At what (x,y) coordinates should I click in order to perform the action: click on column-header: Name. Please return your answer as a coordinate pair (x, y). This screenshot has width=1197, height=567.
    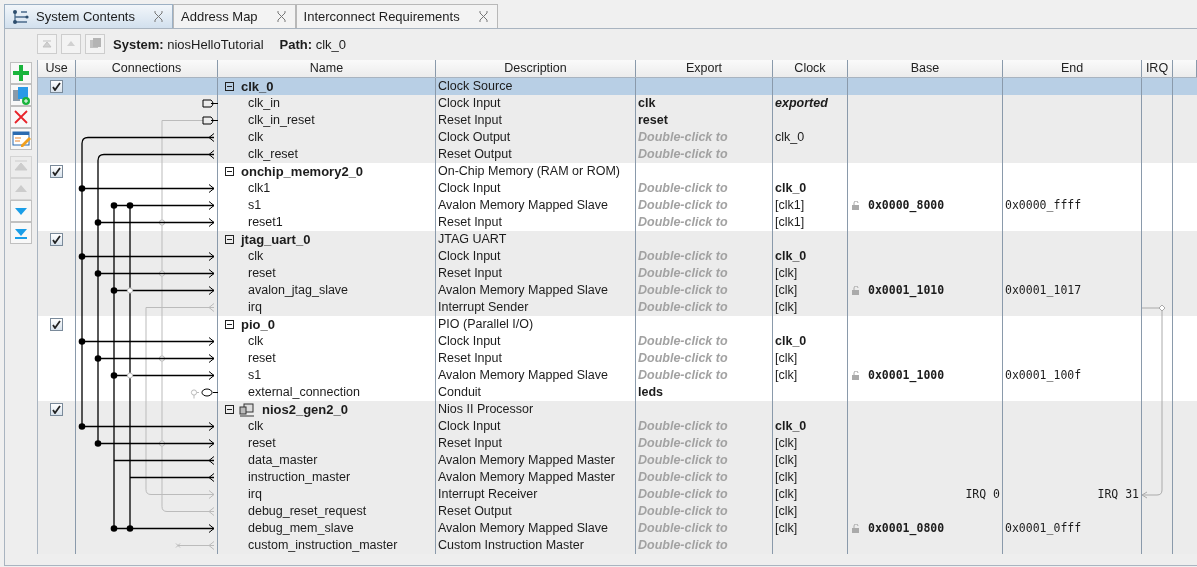
    Looking at the image, I should click on (327, 68).